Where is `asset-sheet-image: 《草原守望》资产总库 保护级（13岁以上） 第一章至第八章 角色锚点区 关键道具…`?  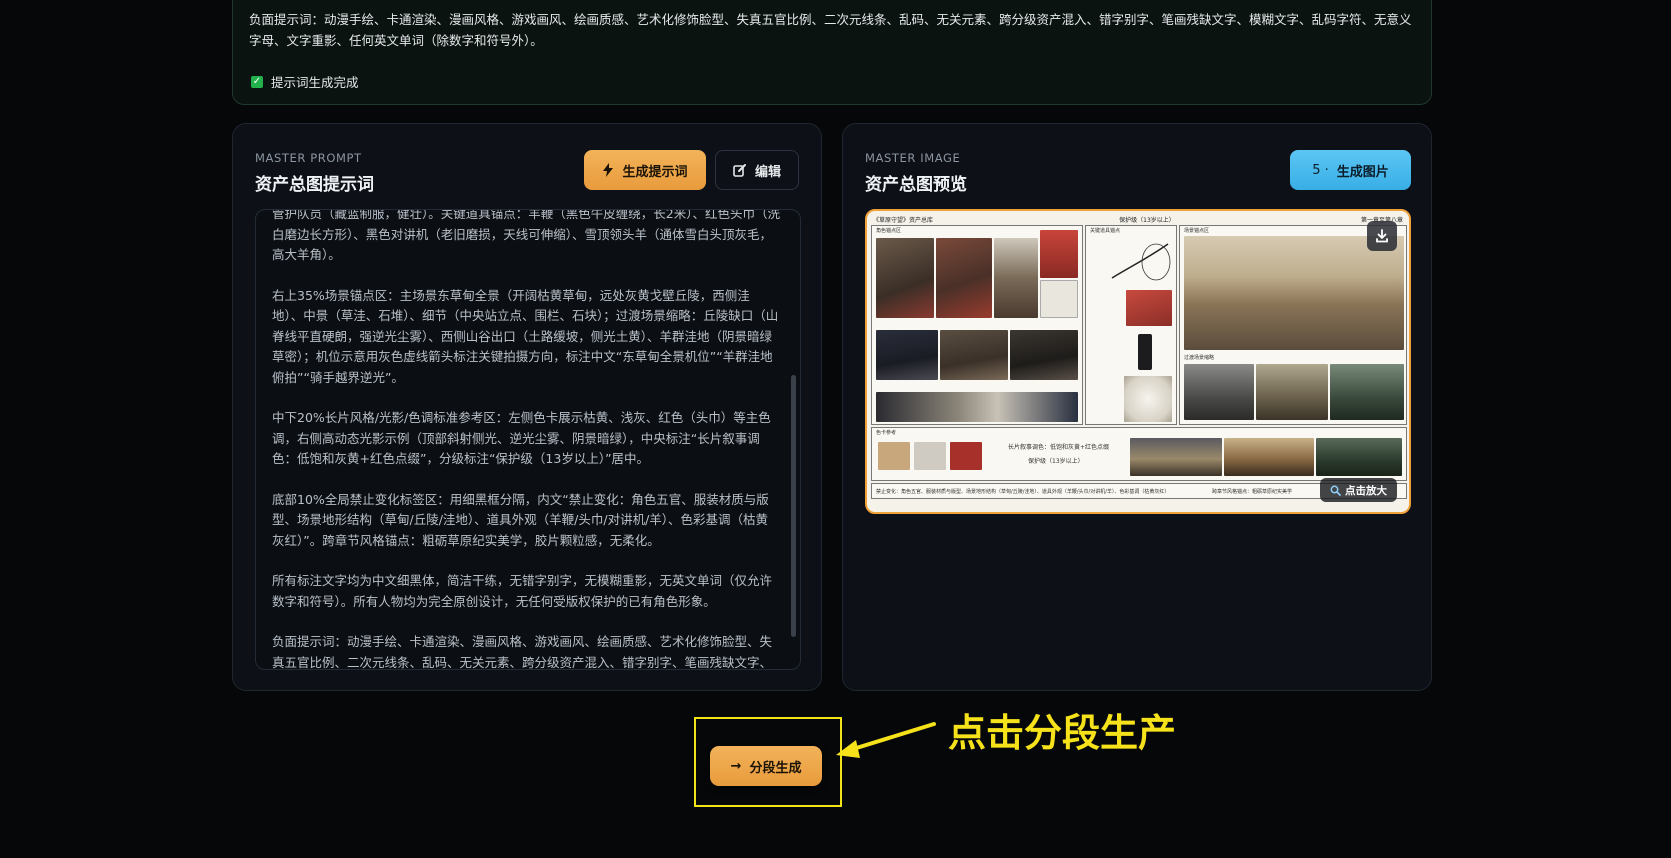
asset-sheet-image: 《草原守望》资产总库 保护级（13岁以上） 第一章至第八章 角色锚点区 关键道具… is located at coordinates (1138, 361).